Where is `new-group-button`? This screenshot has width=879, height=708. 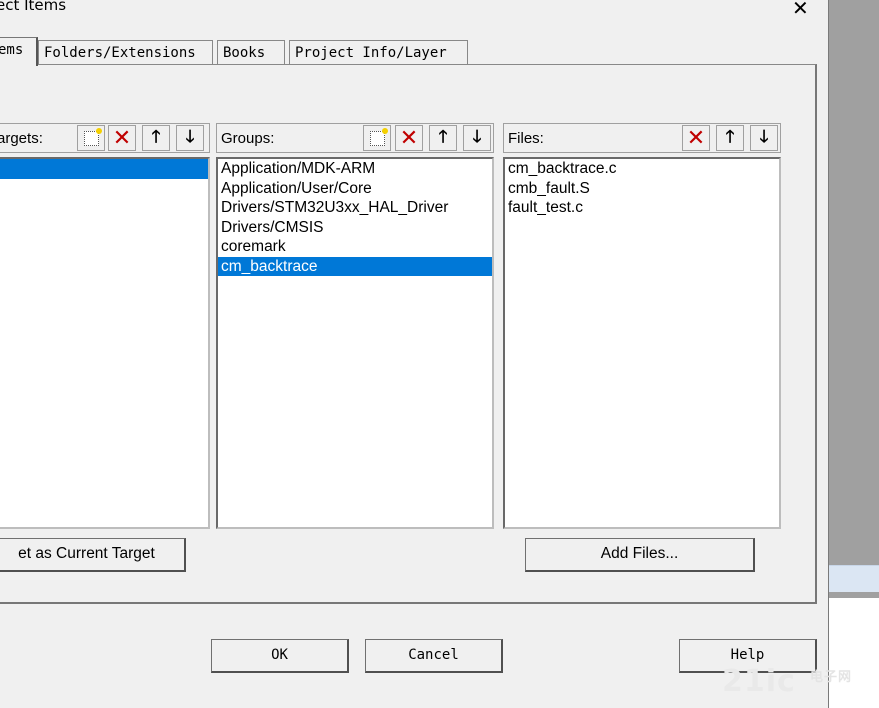
new-group-button is located at coordinates (377, 138).